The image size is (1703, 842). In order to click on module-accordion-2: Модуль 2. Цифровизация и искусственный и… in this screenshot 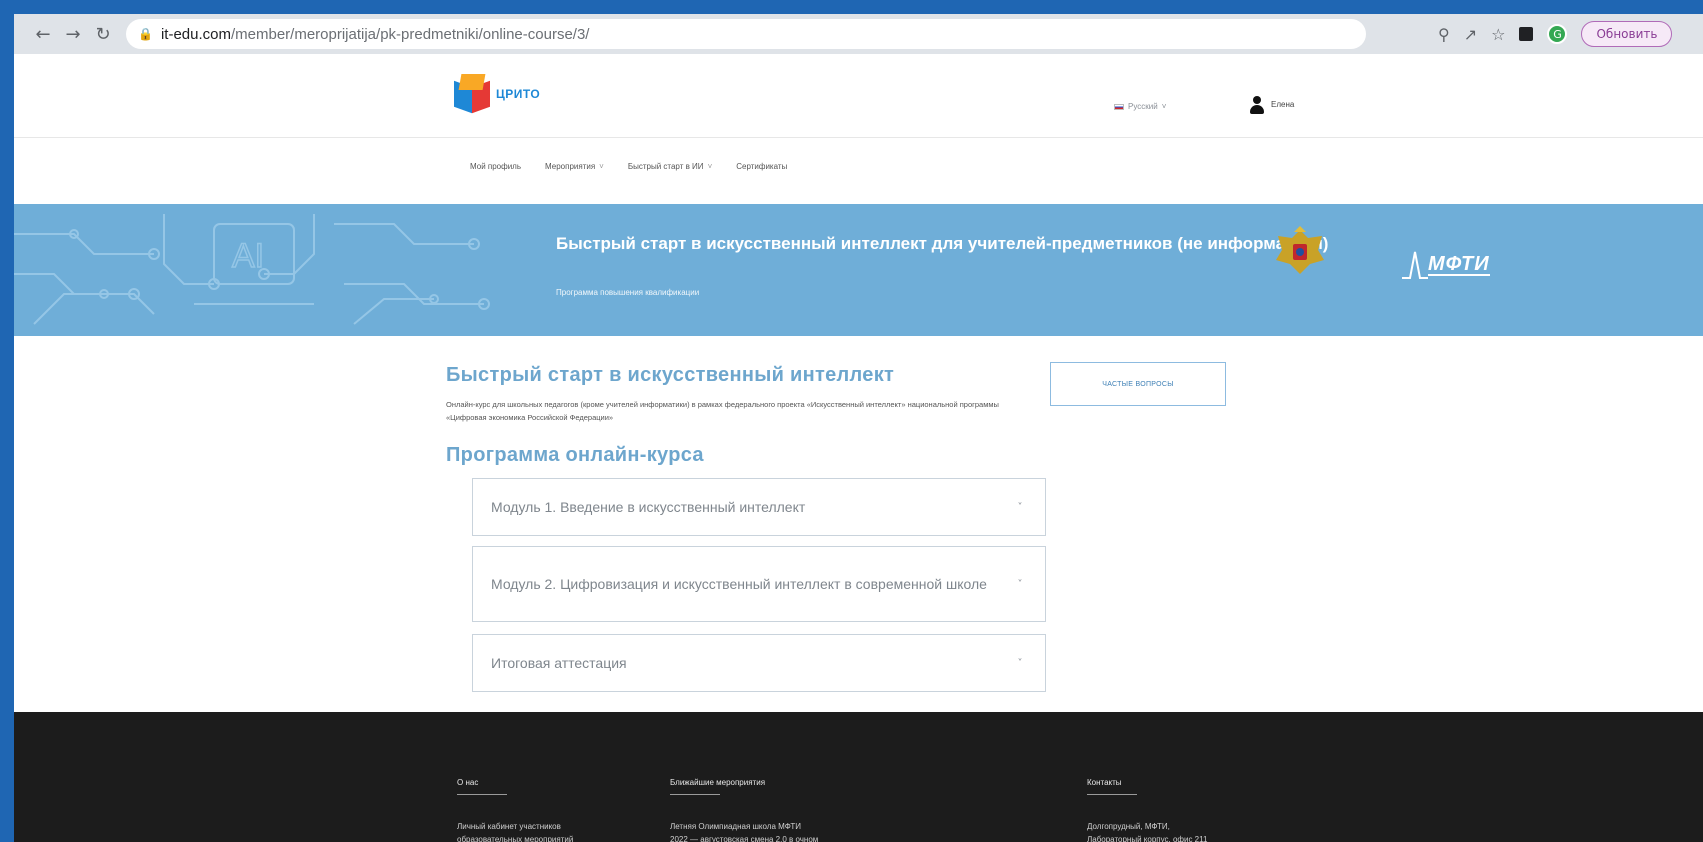, I will do `click(759, 584)`.